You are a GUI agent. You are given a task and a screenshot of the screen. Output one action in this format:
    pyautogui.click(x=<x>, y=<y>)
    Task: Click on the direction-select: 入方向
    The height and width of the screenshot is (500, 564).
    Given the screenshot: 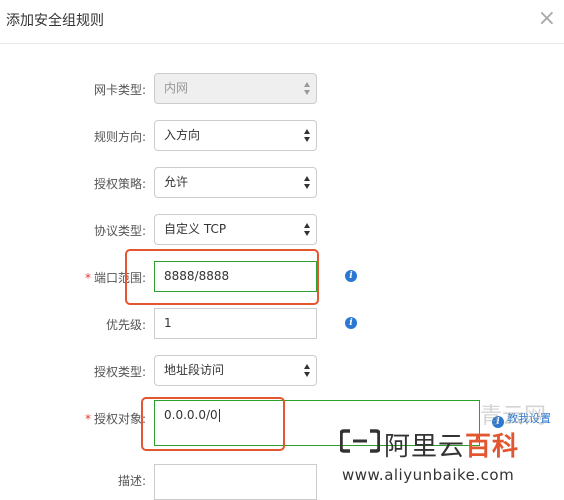 What is the action you would take?
    pyautogui.click(x=235, y=135)
    